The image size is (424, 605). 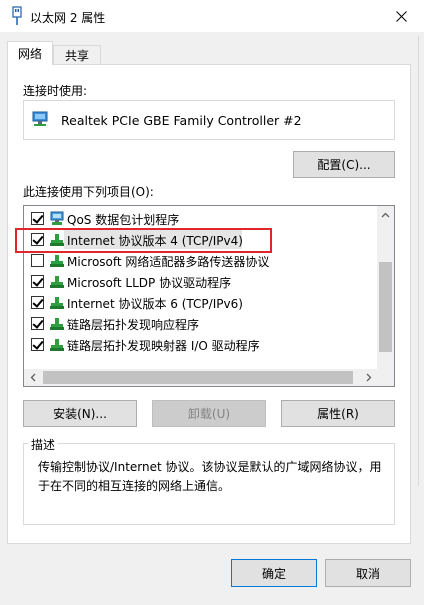 I want to click on scroll-right-arrow, so click(x=368, y=377).